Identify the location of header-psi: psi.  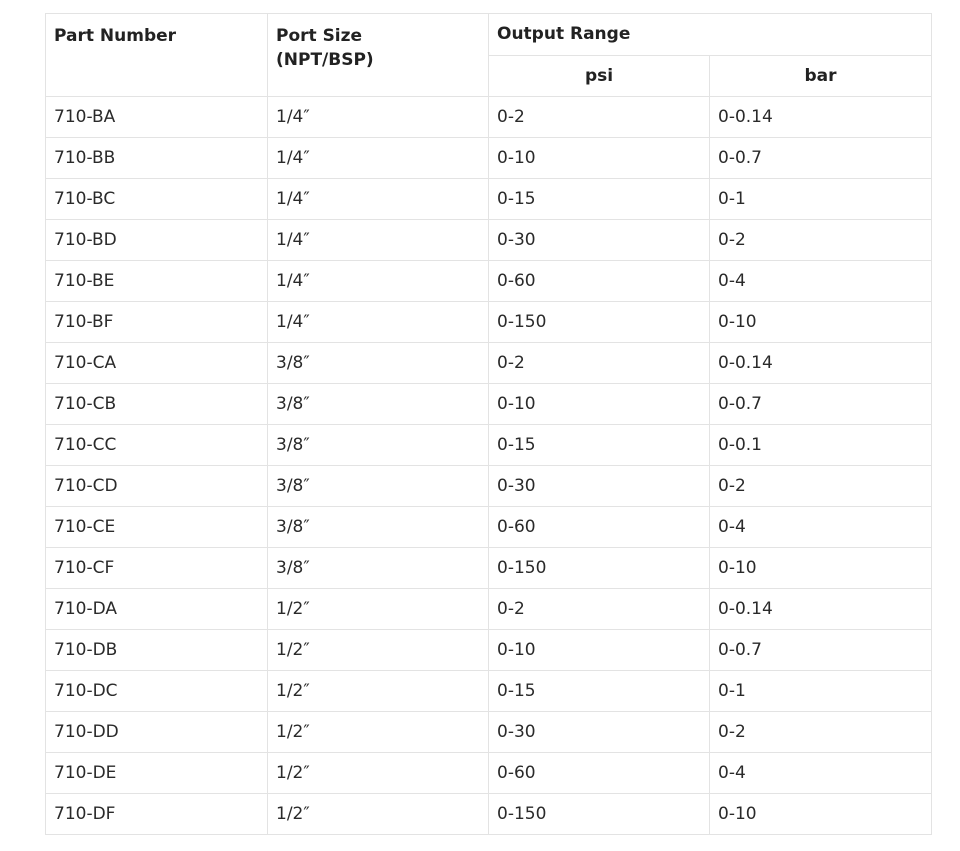
(599, 76).